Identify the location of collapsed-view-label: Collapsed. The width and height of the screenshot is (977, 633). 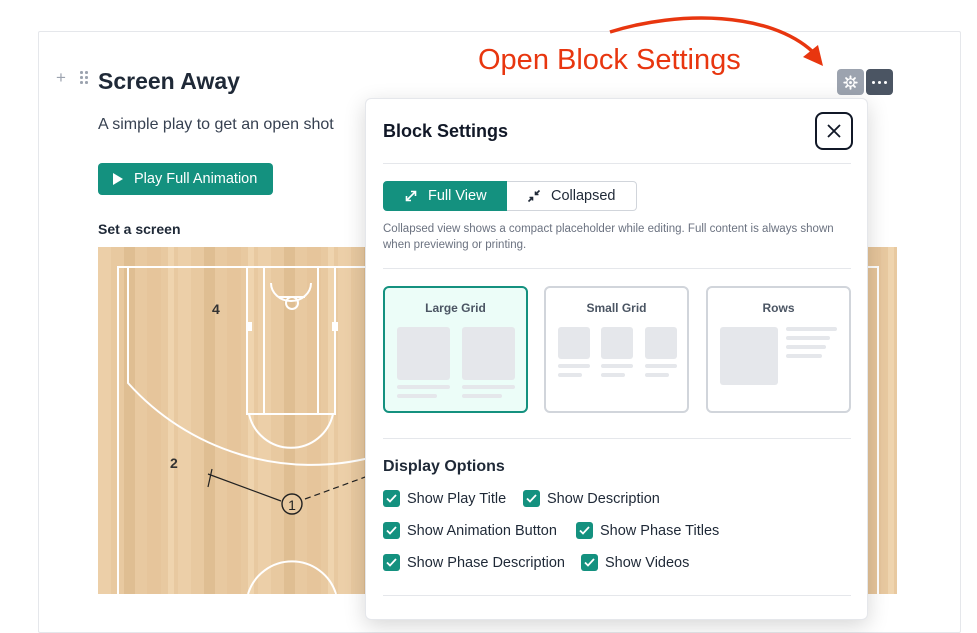
(583, 196).